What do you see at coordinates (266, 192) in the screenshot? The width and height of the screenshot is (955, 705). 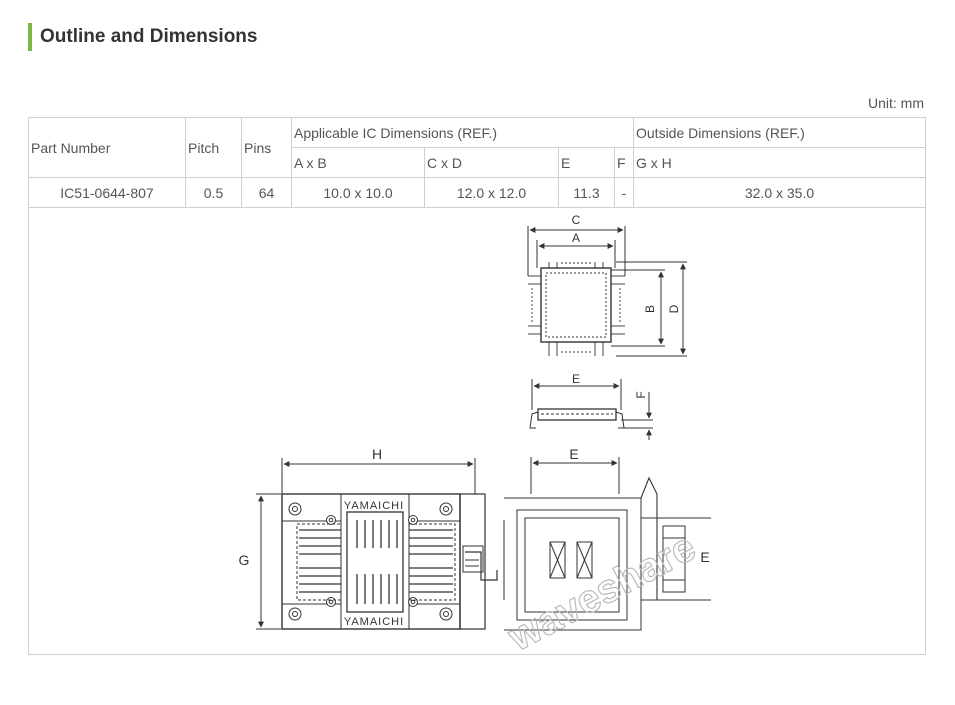 I see `cell-pins: 64` at bounding box center [266, 192].